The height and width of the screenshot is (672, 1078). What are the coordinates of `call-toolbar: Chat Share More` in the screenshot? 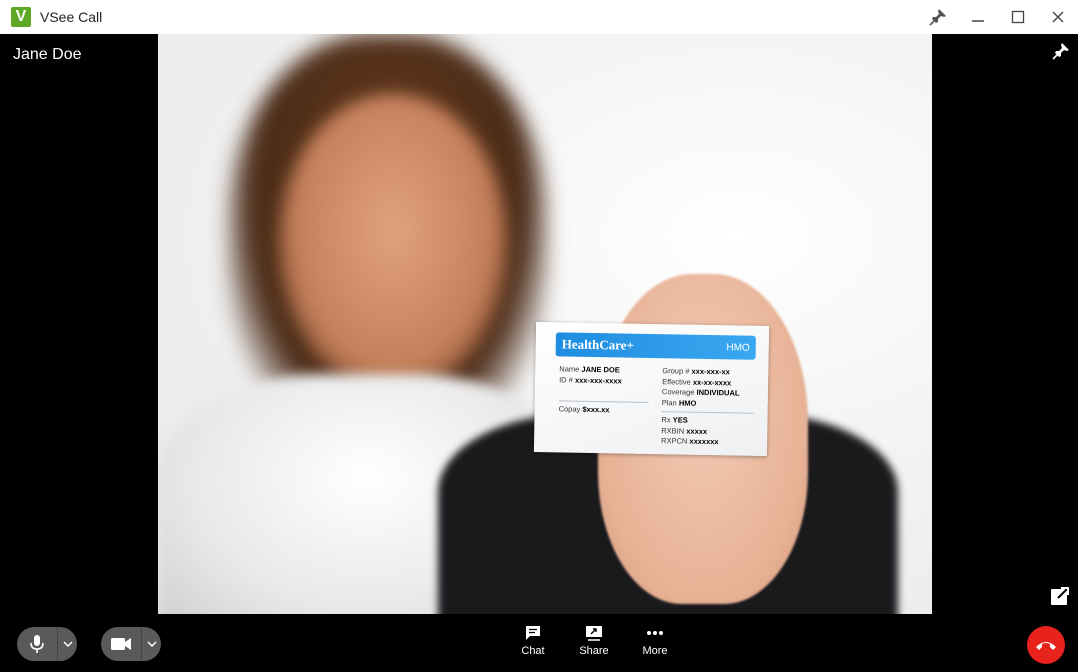 It's located at (539, 643).